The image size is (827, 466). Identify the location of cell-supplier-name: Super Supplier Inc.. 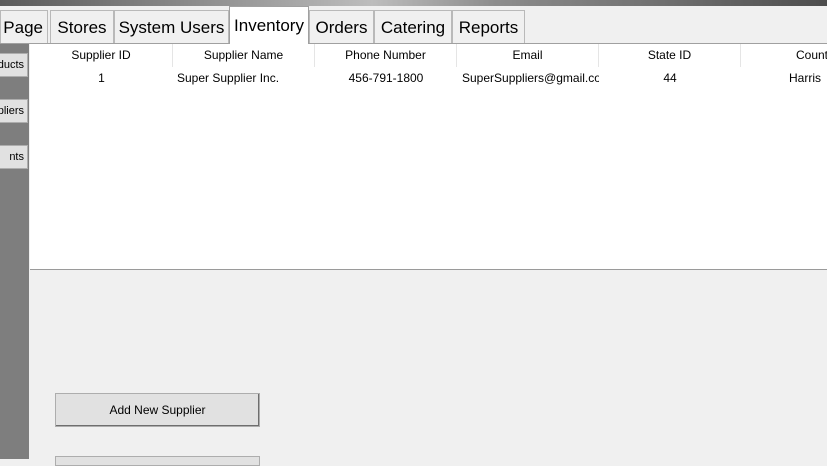
(228, 78).